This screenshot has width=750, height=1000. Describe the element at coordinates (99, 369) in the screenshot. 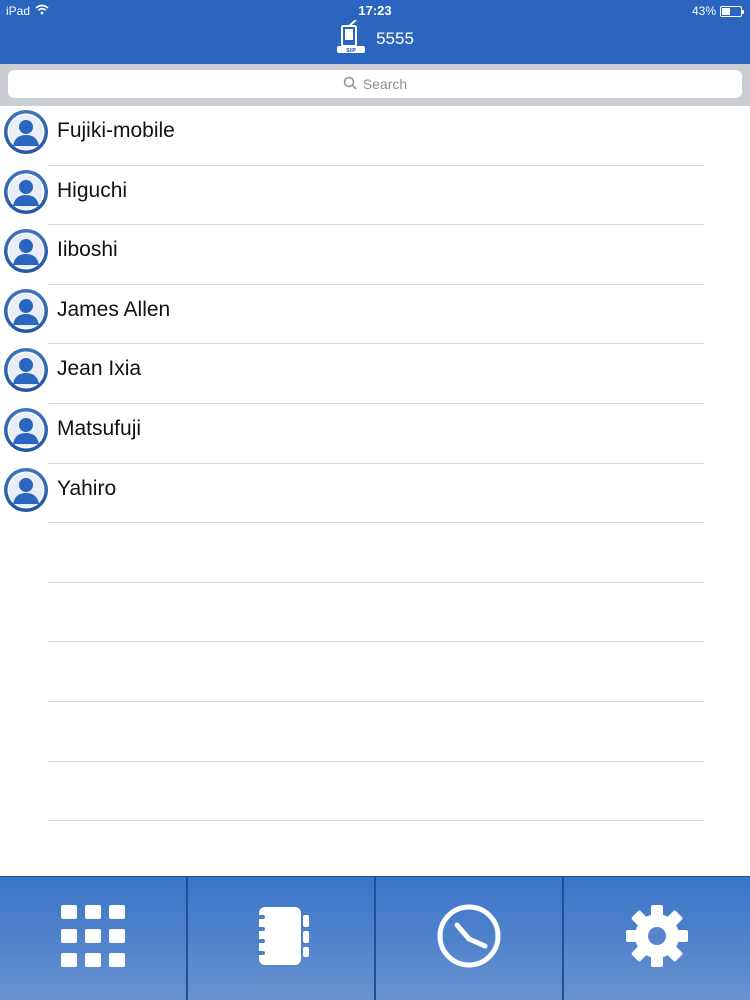

I see `contact-name: Jean Ixia` at that location.